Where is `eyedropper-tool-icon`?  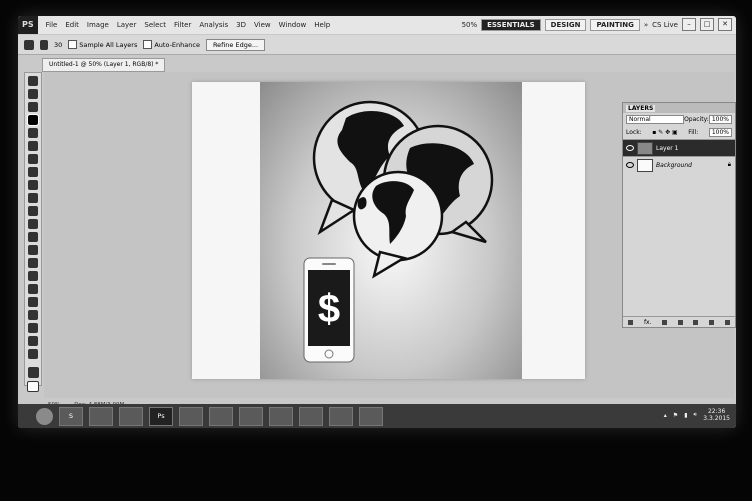
eyedropper-tool-icon is located at coordinates (33, 146).